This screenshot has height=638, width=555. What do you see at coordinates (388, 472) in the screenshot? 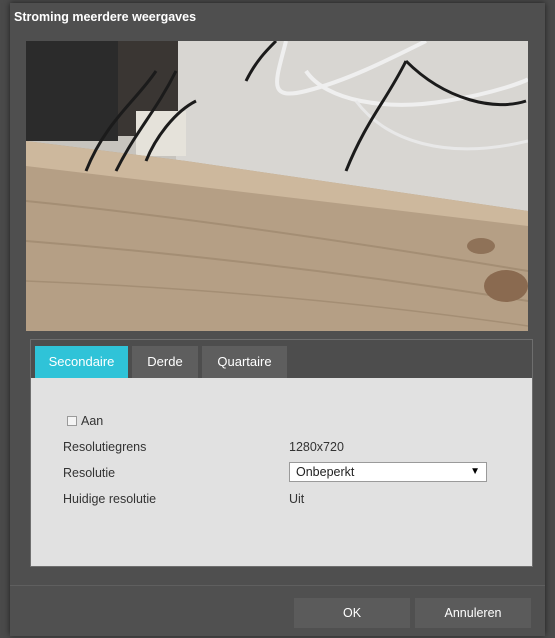
I see `resolution-select: Onbeperkt ▼` at bounding box center [388, 472].